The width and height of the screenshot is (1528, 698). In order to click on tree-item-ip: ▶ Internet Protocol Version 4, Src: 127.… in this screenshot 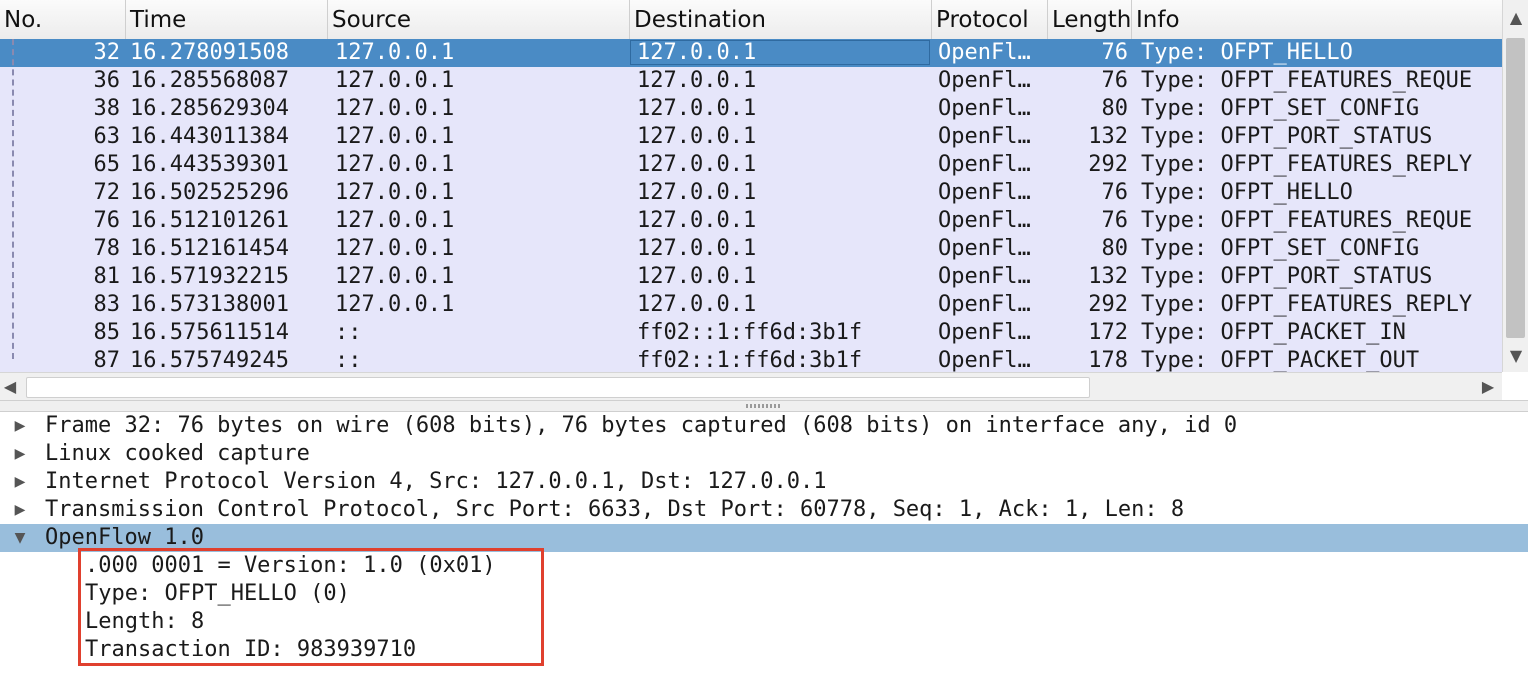, I will do `click(764, 482)`.